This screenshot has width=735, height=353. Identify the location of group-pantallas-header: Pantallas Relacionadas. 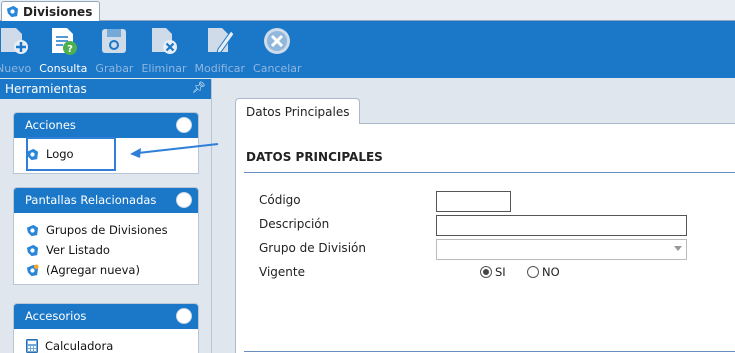
(106, 200).